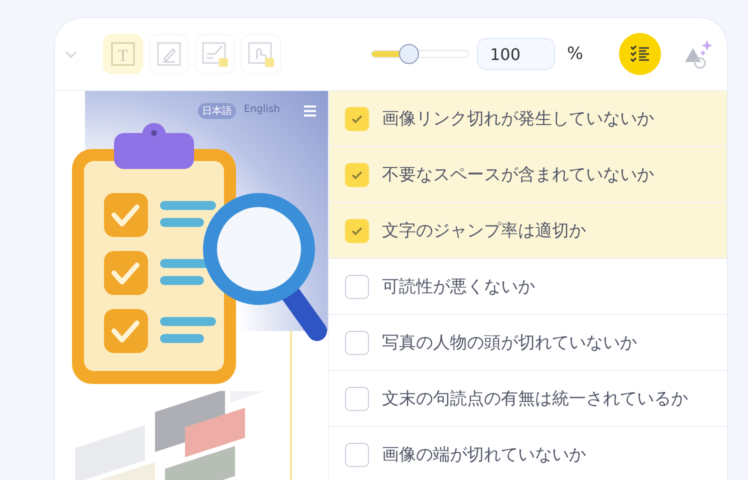  Describe the element at coordinates (484, 231) in the screenshot. I see `checklist-label: 文字のジャンプ率は適切か` at that location.